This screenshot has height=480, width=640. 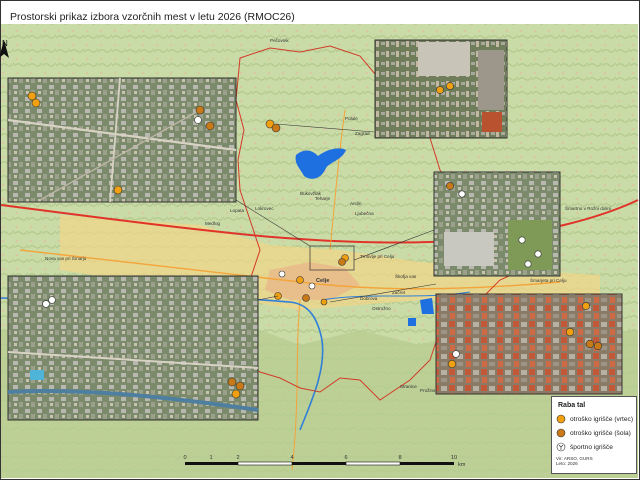 What do you see at coordinates (364, 213) in the screenshot?
I see `place-label: Ljubečna` at bounding box center [364, 213].